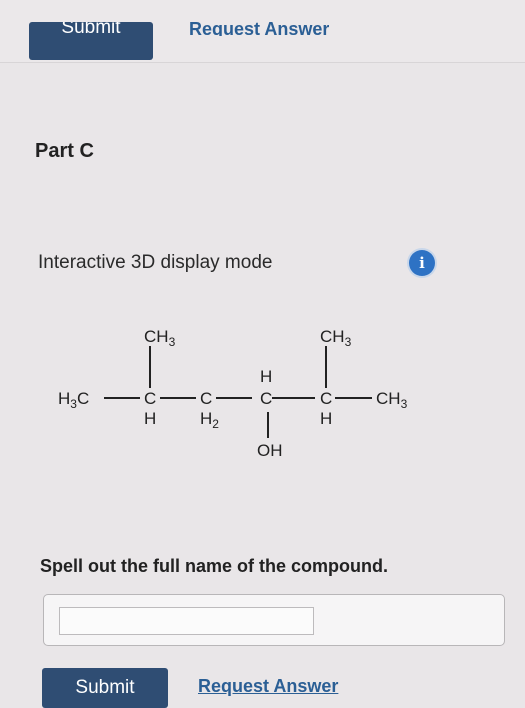 The width and height of the screenshot is (525, 708). Describe the element at coordinates (266, 398) in the screenshot. I see `carbon-3: C` at that location.